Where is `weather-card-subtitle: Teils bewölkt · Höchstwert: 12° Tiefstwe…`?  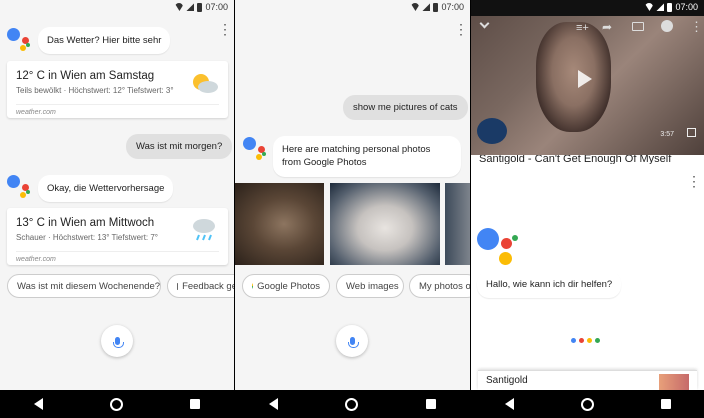
weather-card-subtitle: Teils bewölkt · Höchstwert: 12° Tiefstwe… is located at coordinates (95, 90).